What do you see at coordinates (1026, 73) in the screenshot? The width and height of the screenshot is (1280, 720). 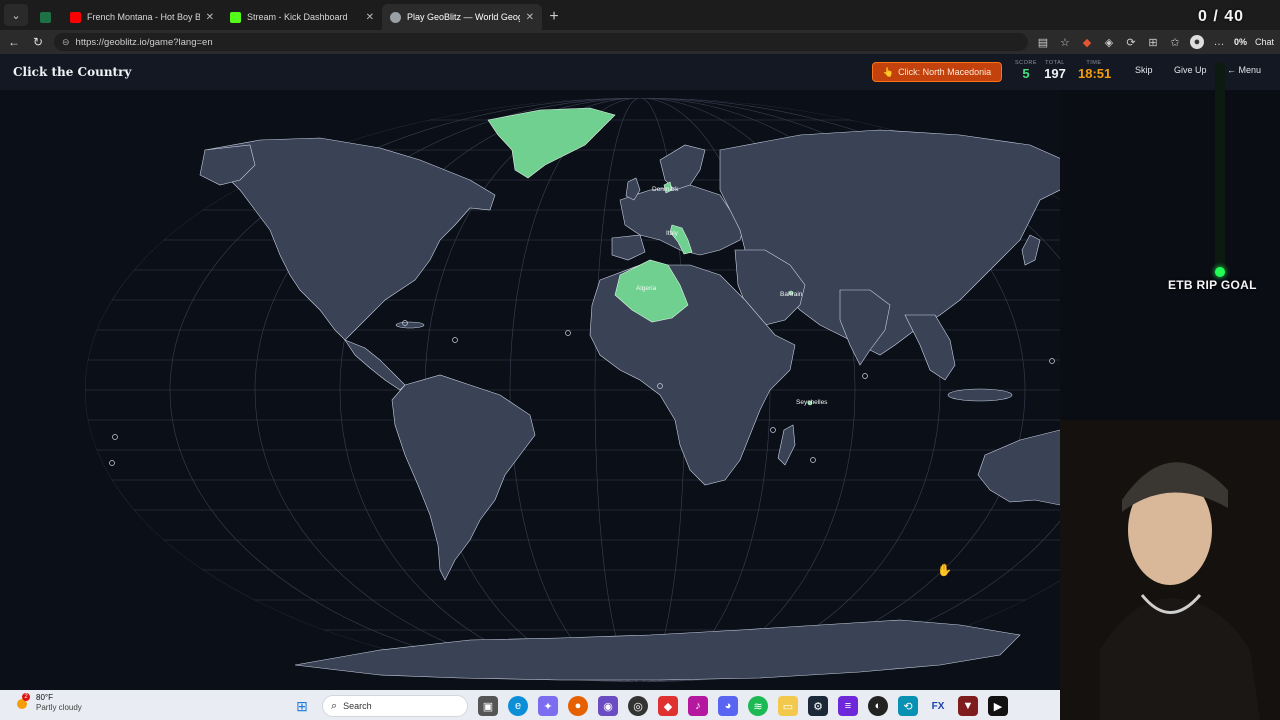 I see `score-value: 5` at bounding box center [1026, 73].